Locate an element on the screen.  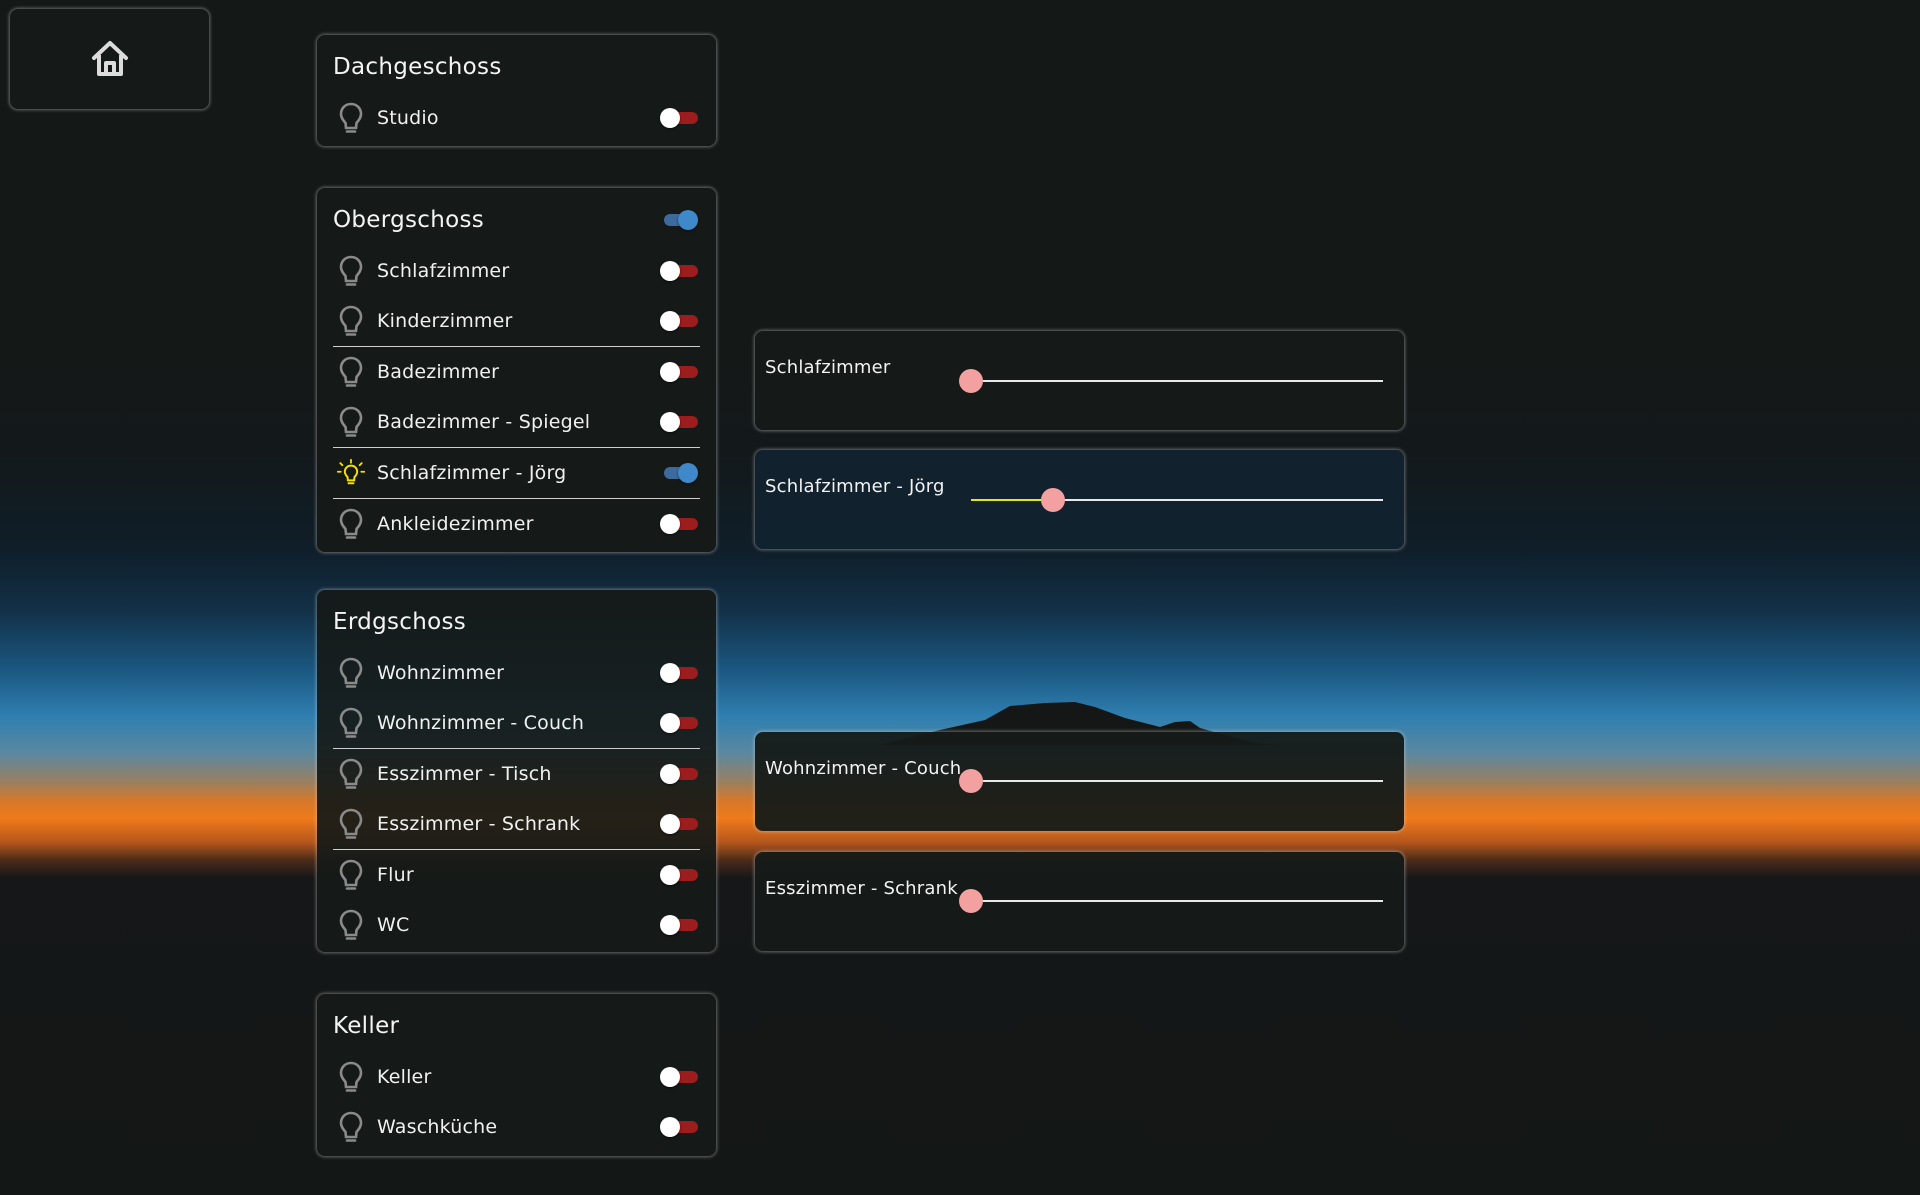
room-row-wohnzimmer-couch: Wohnzimmer - Couch is located at coordinates (516, 723).